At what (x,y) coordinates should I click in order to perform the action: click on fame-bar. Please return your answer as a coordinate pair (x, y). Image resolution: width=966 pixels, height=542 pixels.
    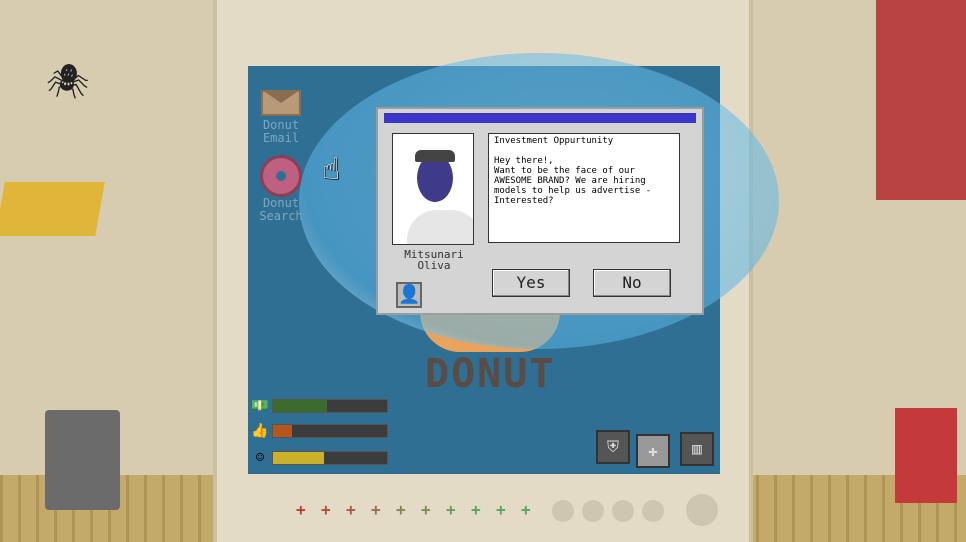
    Looking at the image, I should click on (330, 431).